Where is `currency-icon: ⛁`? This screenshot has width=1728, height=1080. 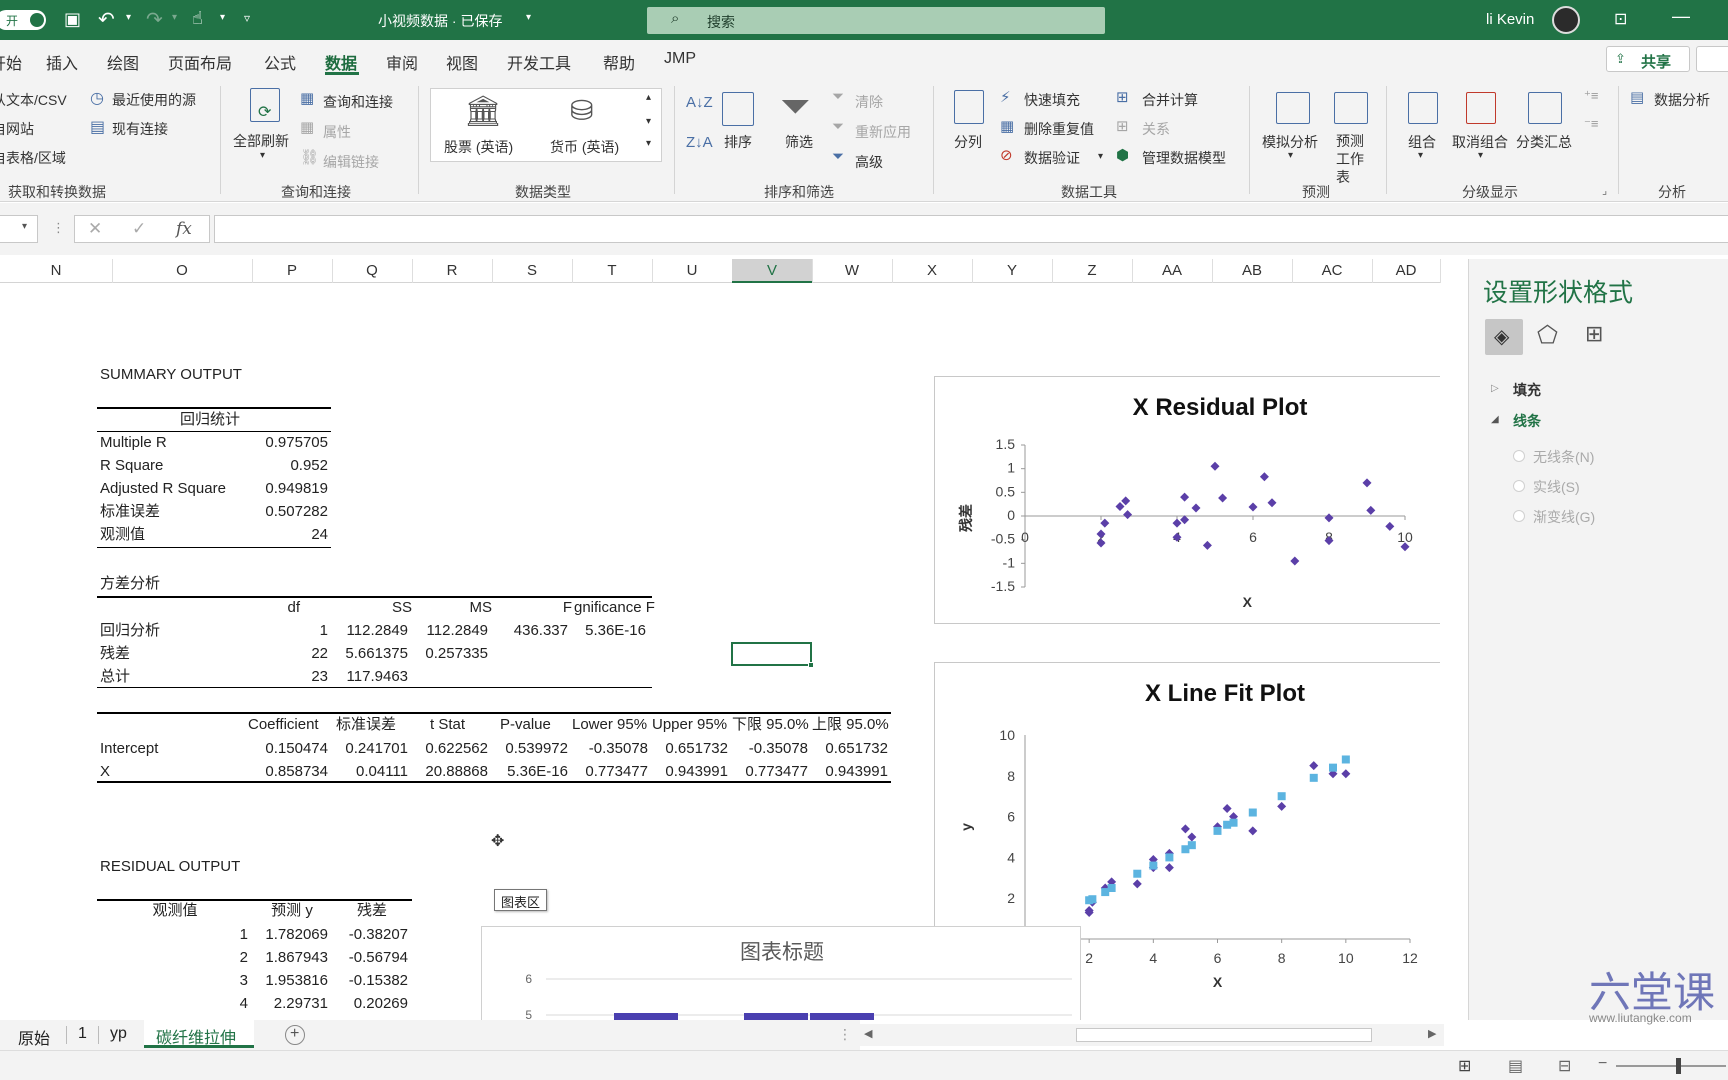
currency-icon: ⛁ is located at coordinates (581, 110).